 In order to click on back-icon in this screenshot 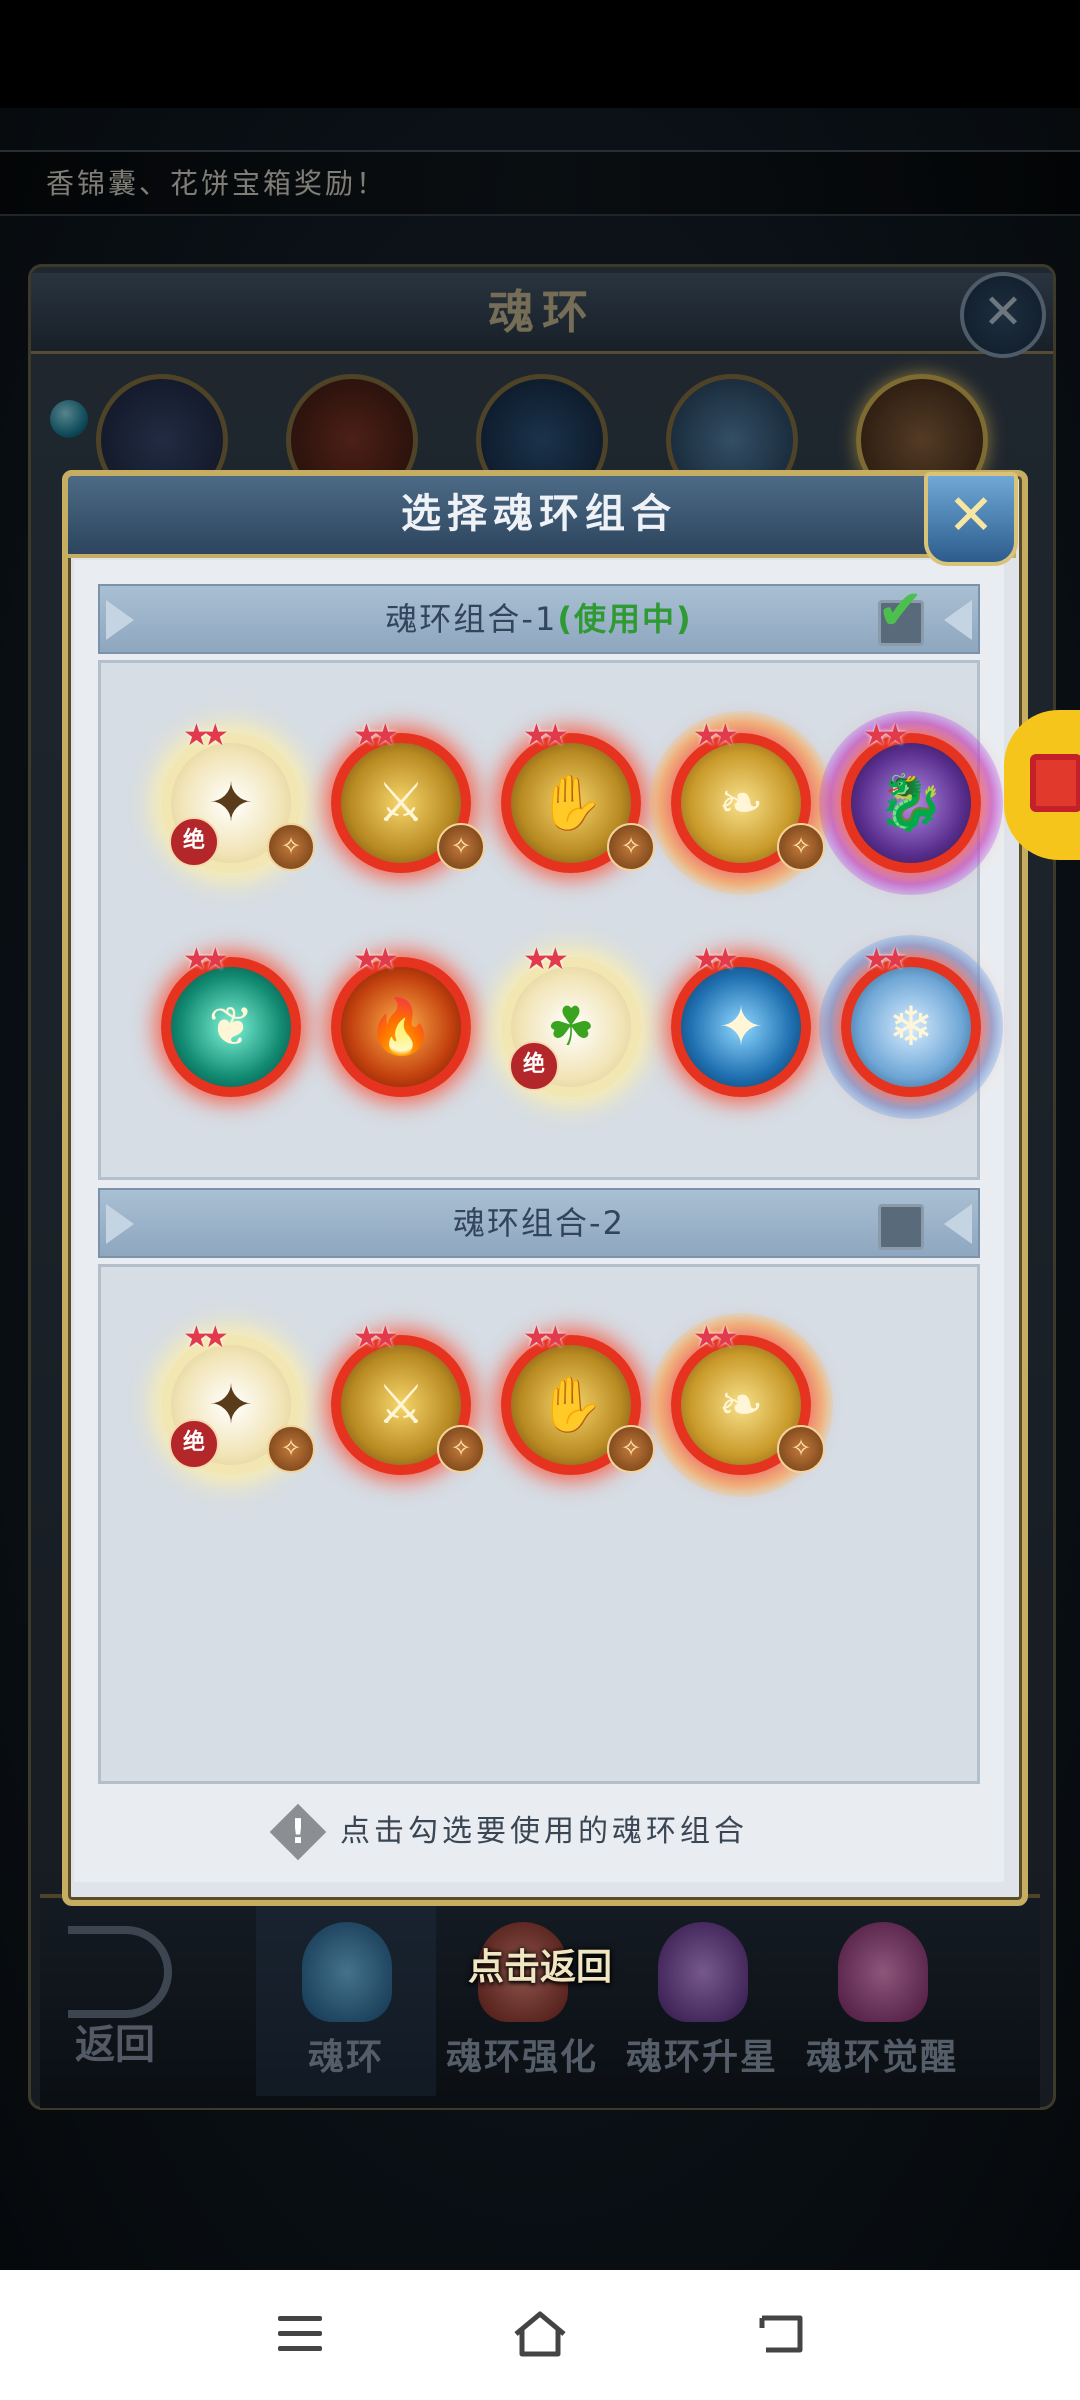, I will do `click(781, 2334)`.